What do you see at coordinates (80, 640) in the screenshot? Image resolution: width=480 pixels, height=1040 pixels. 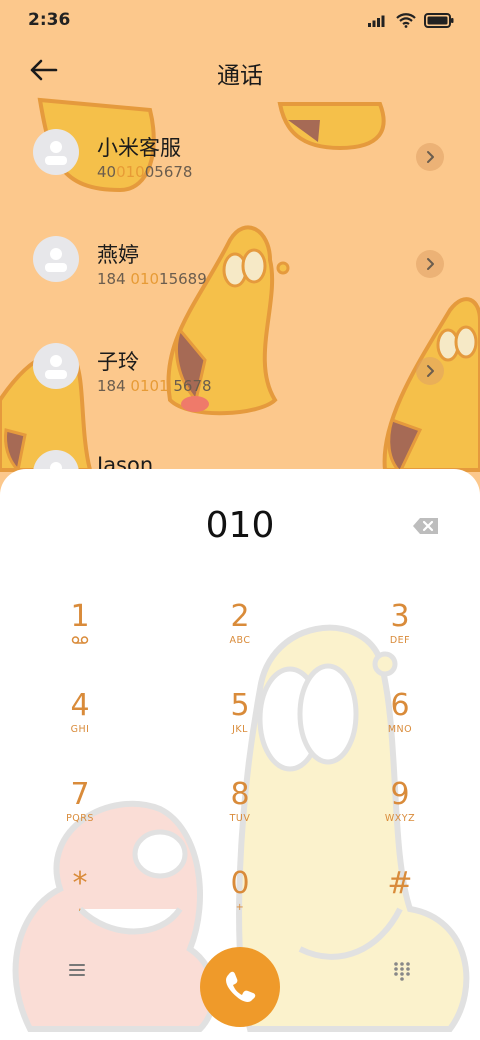 I see `voicemail-icon` at bounding box center [80, 640].